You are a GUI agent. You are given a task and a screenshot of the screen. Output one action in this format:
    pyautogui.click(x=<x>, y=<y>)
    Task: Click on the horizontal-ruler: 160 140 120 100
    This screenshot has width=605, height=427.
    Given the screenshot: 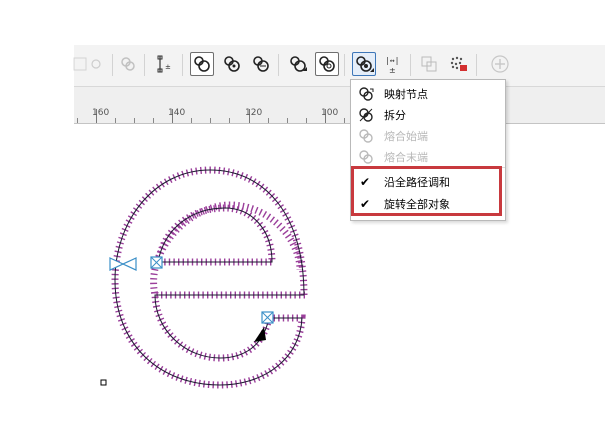 What is the action you would take?
    pyautogui.click(x=339, y=105)
    